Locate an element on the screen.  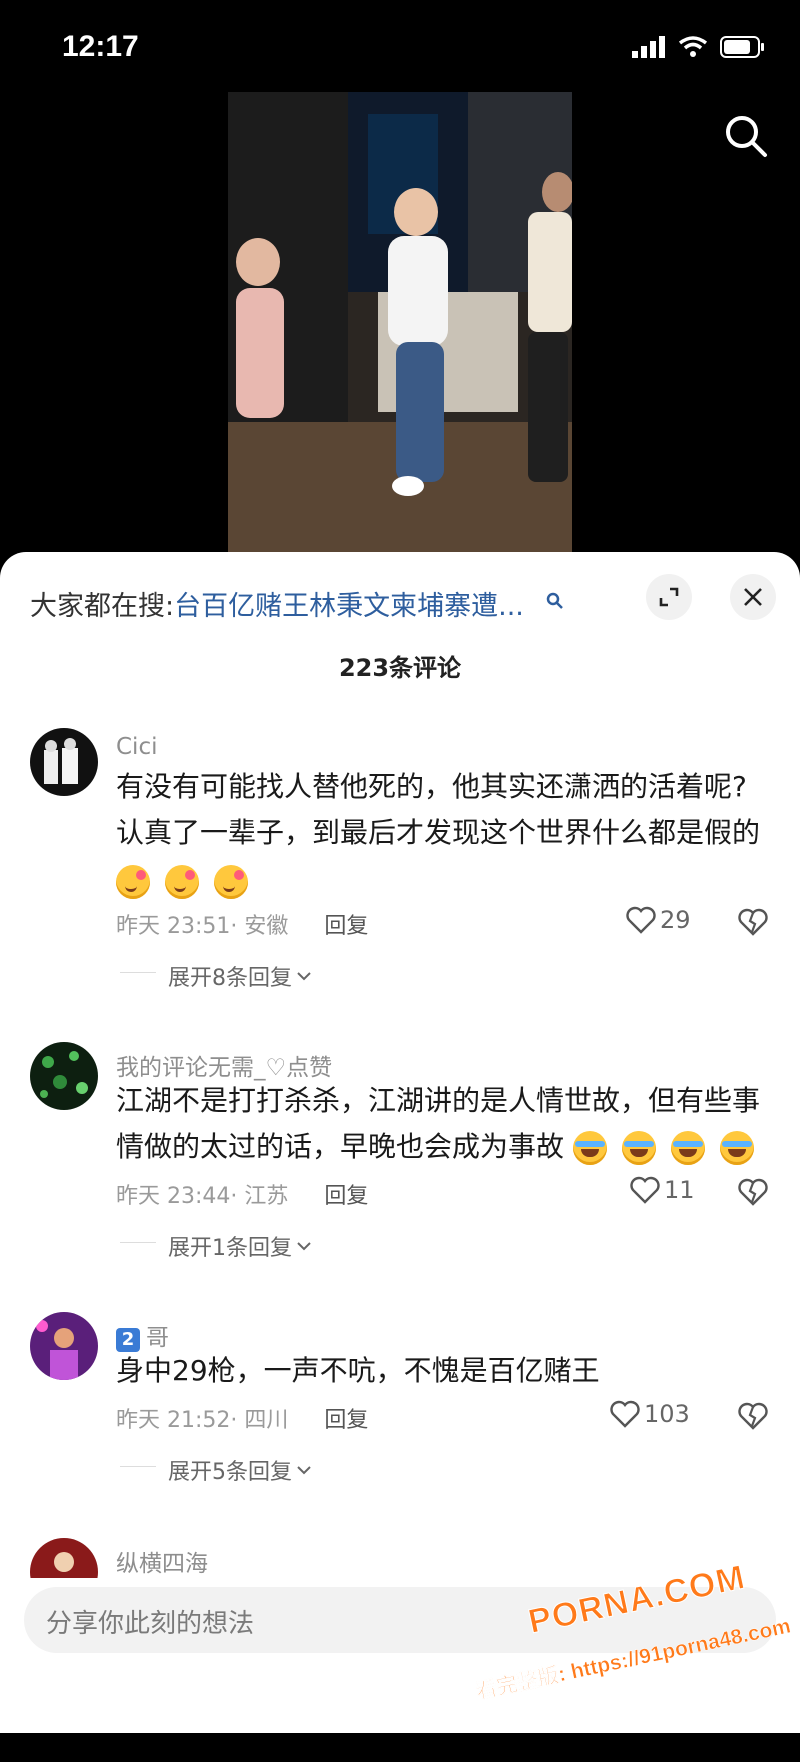
expand-icon is located at coordinates (669, 597).